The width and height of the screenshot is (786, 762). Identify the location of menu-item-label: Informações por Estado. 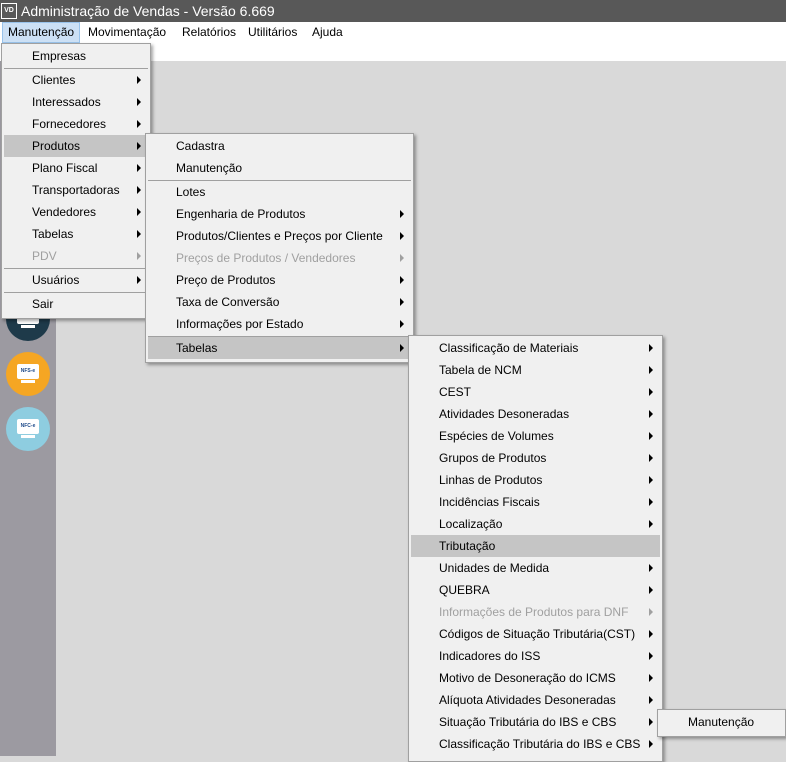
(240, 324).